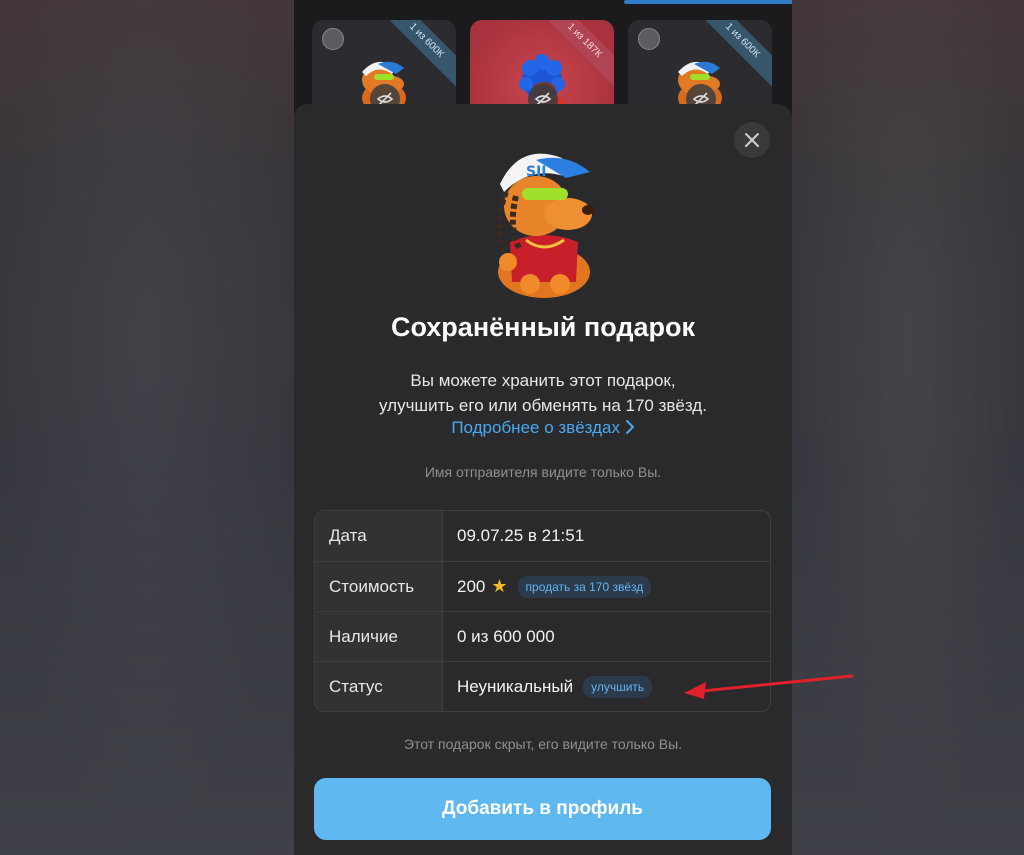  I want to click on close-icon, so click(752, 140).